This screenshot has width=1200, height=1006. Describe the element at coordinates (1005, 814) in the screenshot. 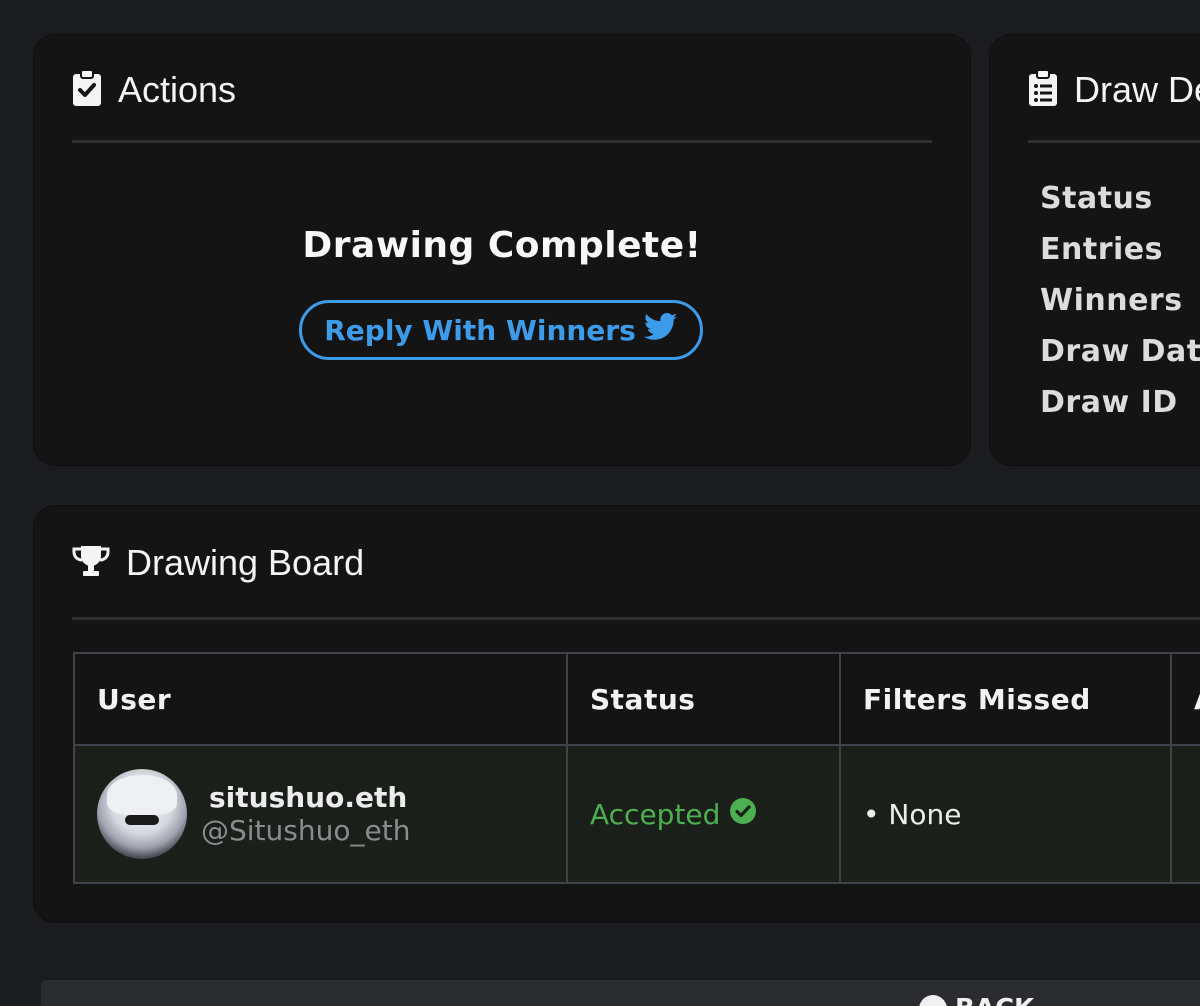

I see `filters-missed-cell: • None` at that location.